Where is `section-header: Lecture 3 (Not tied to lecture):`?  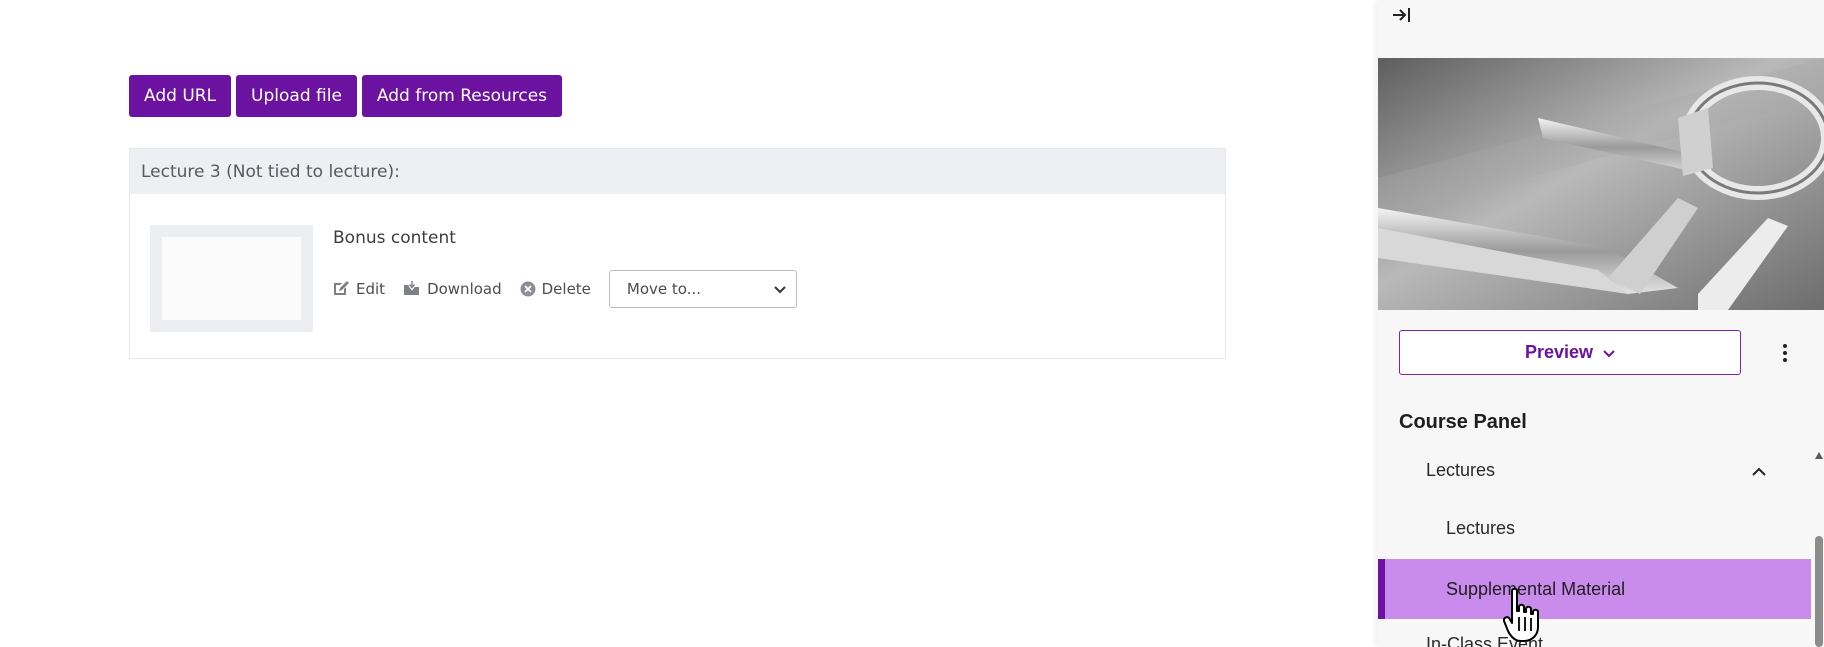
section-header: Lecture 3 (Not tied to lecture): is located at coordinates (677, 171).